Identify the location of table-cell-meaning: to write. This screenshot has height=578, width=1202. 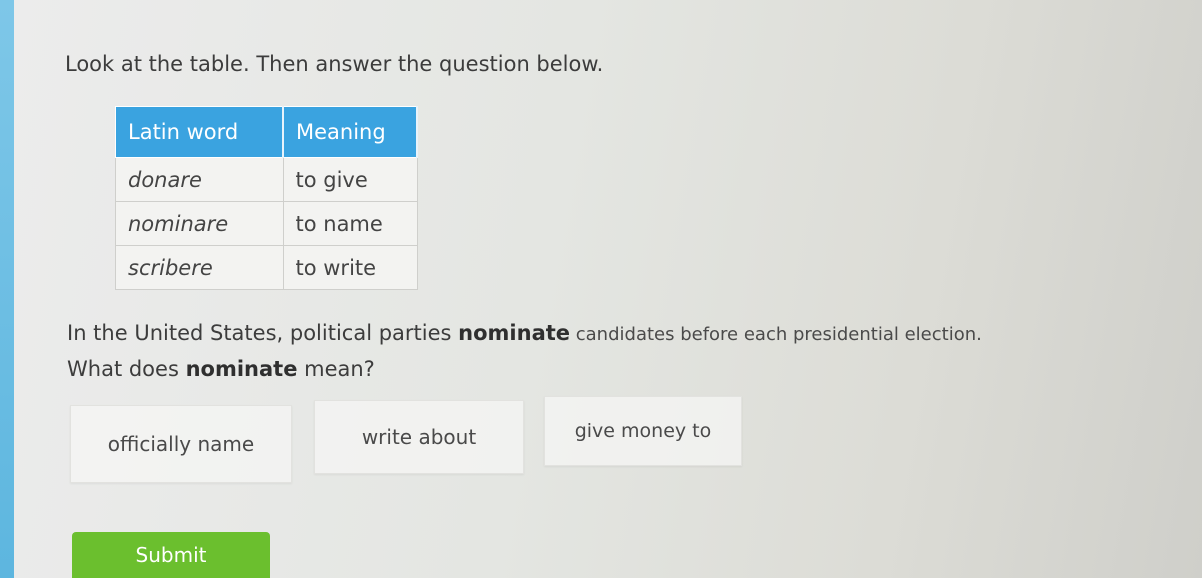
(350, 267).